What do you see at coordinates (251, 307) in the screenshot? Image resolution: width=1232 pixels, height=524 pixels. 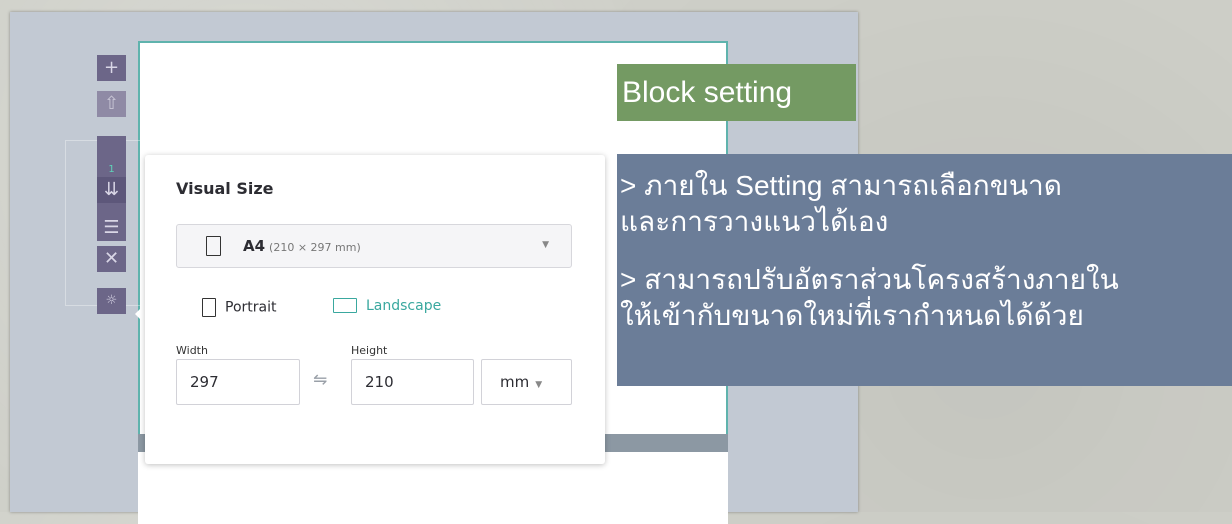 I see `portrait-label: Portrait` at bounding box center [251, 307].